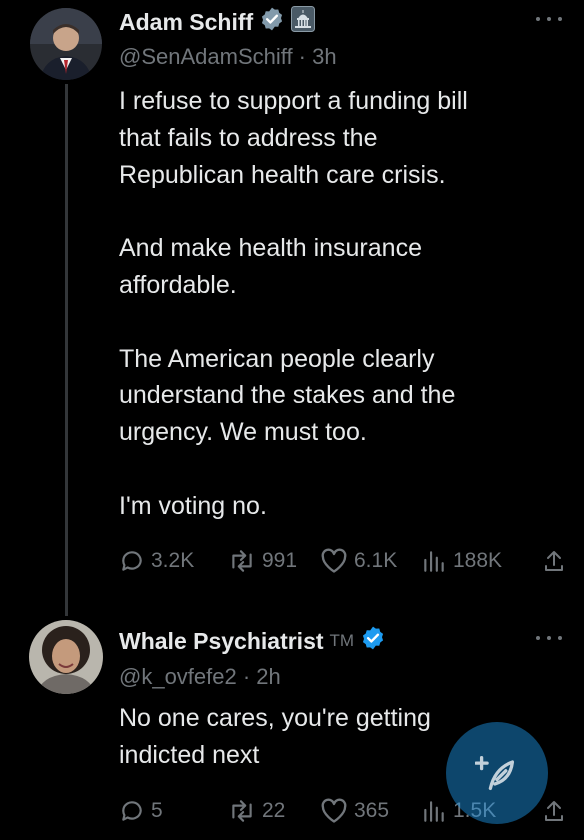 The height and width of the screenshot is (840, 584). I want to click on compose-feather-icon, so click(495, 773).